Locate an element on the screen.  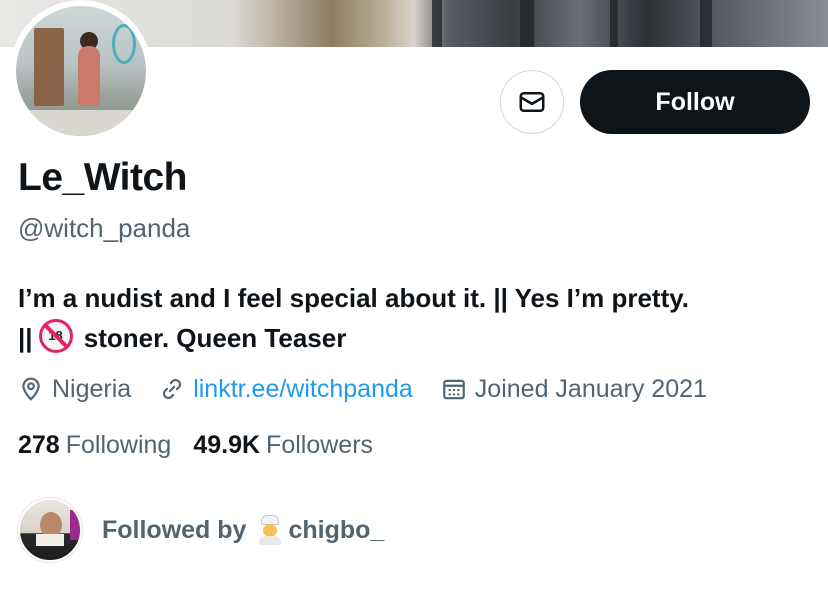
following-count: 278 is located at coordinates (39, 444).